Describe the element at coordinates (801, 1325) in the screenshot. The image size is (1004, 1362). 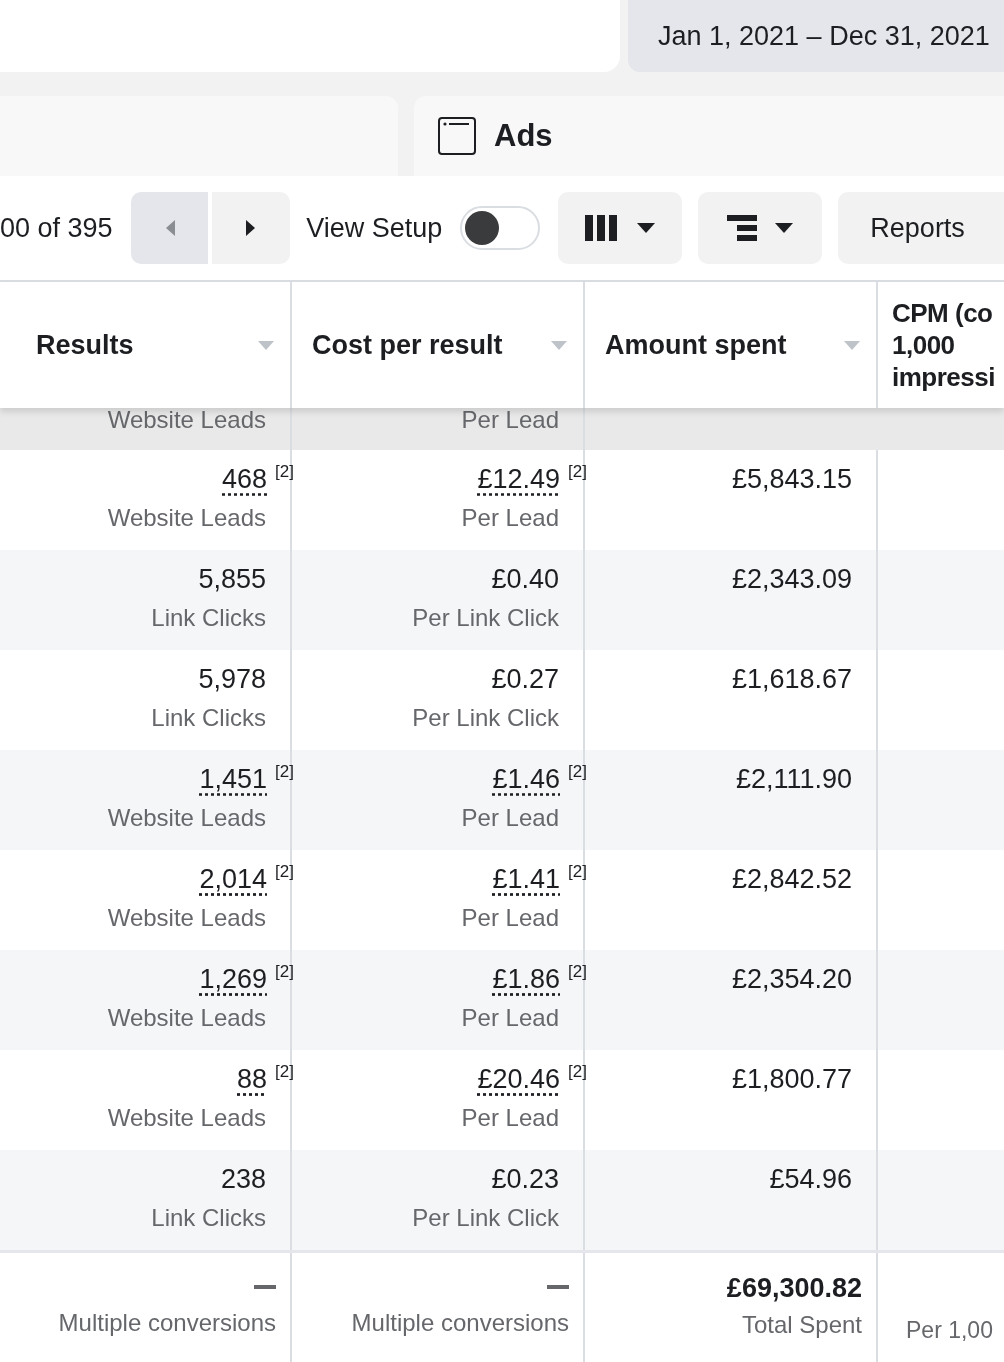
I see `total-label: Total Spent` at that location.